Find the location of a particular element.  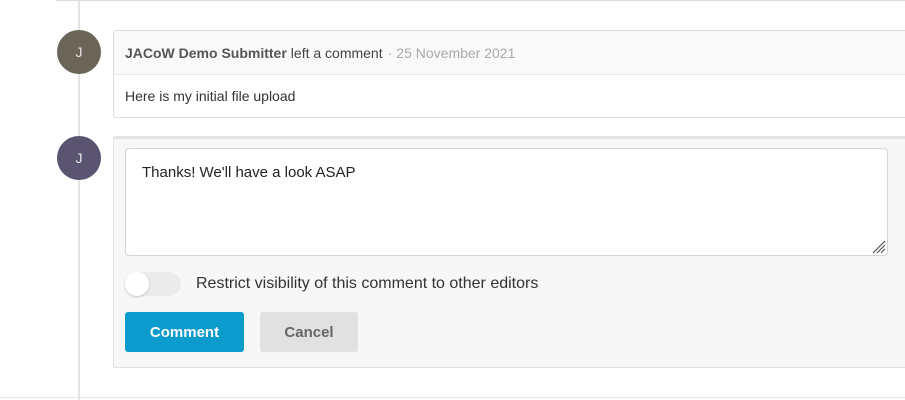

avatar: J is located at coordinates (79, 52).